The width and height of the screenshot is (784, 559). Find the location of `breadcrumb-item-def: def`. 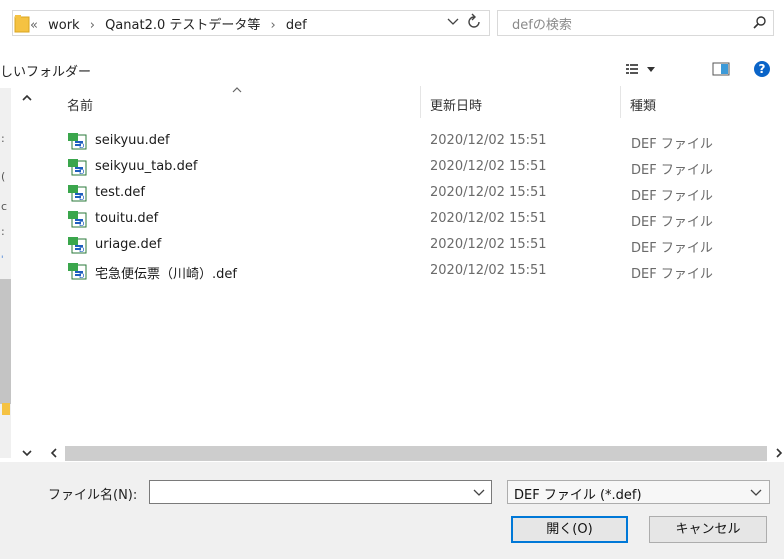

breadcrumb-item-def: def is located at coordinates (296, 25).